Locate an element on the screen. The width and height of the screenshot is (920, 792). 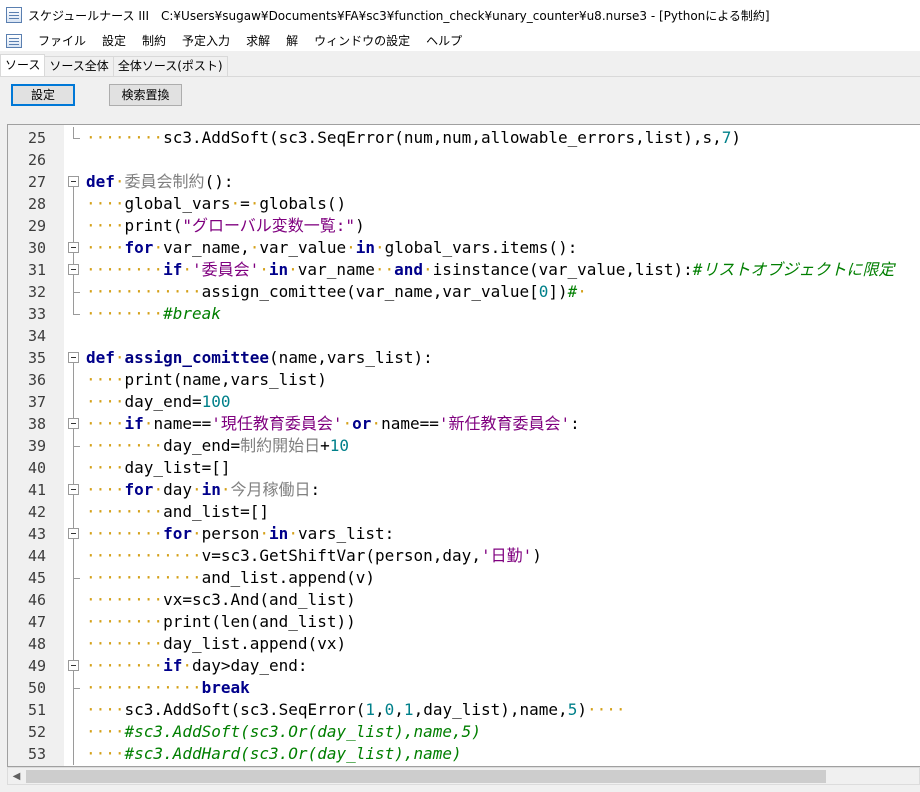
line-number: 46 is located at coordinates (36, 600).